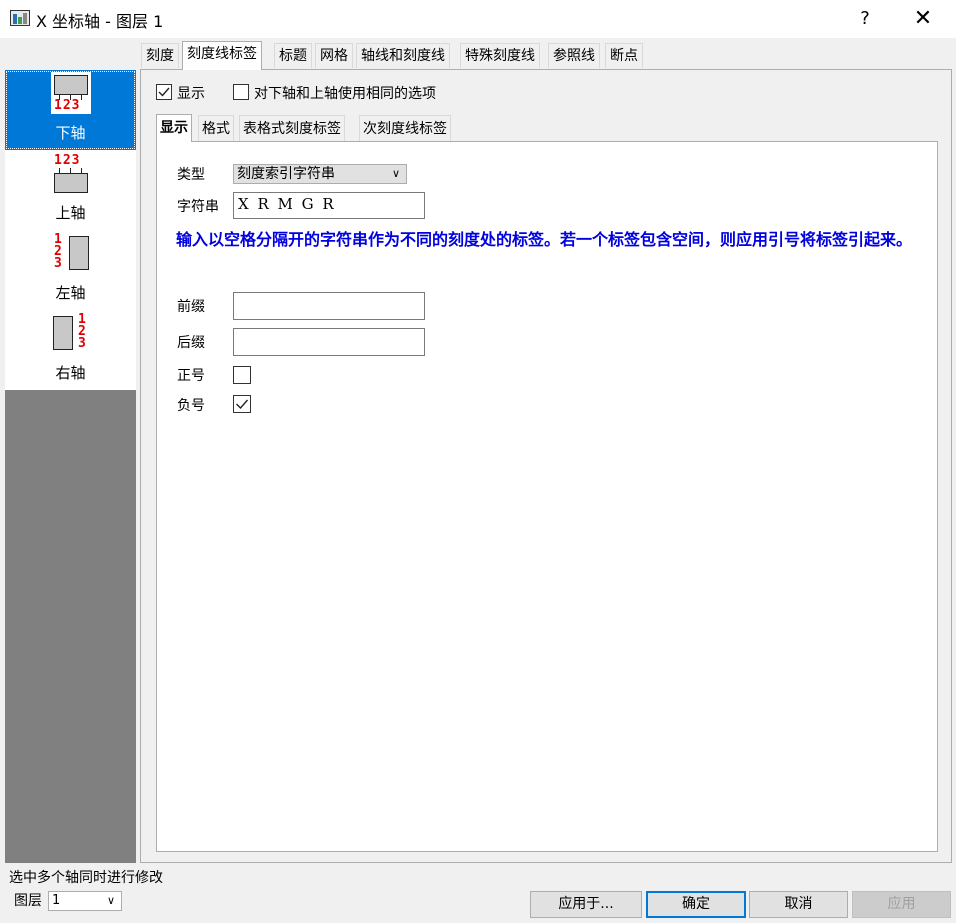 The width and height of the screenshot is (956, 923). What do you see at coordinates (696, 904) in the screenshot?
I see `ok-button: 确定` at bounding box center [696, 904].